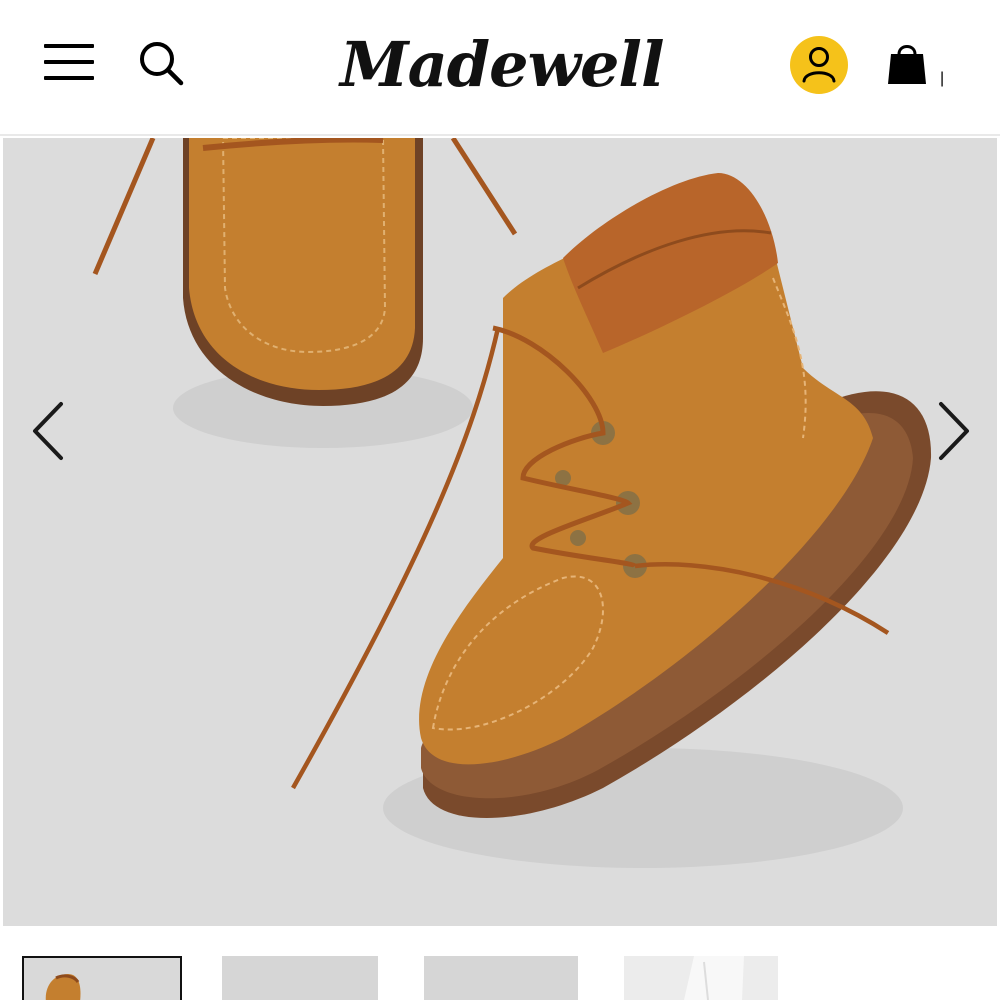 The image size is (1000, 1000). I want to click on site-header: Madewell |, so click(500, 68).